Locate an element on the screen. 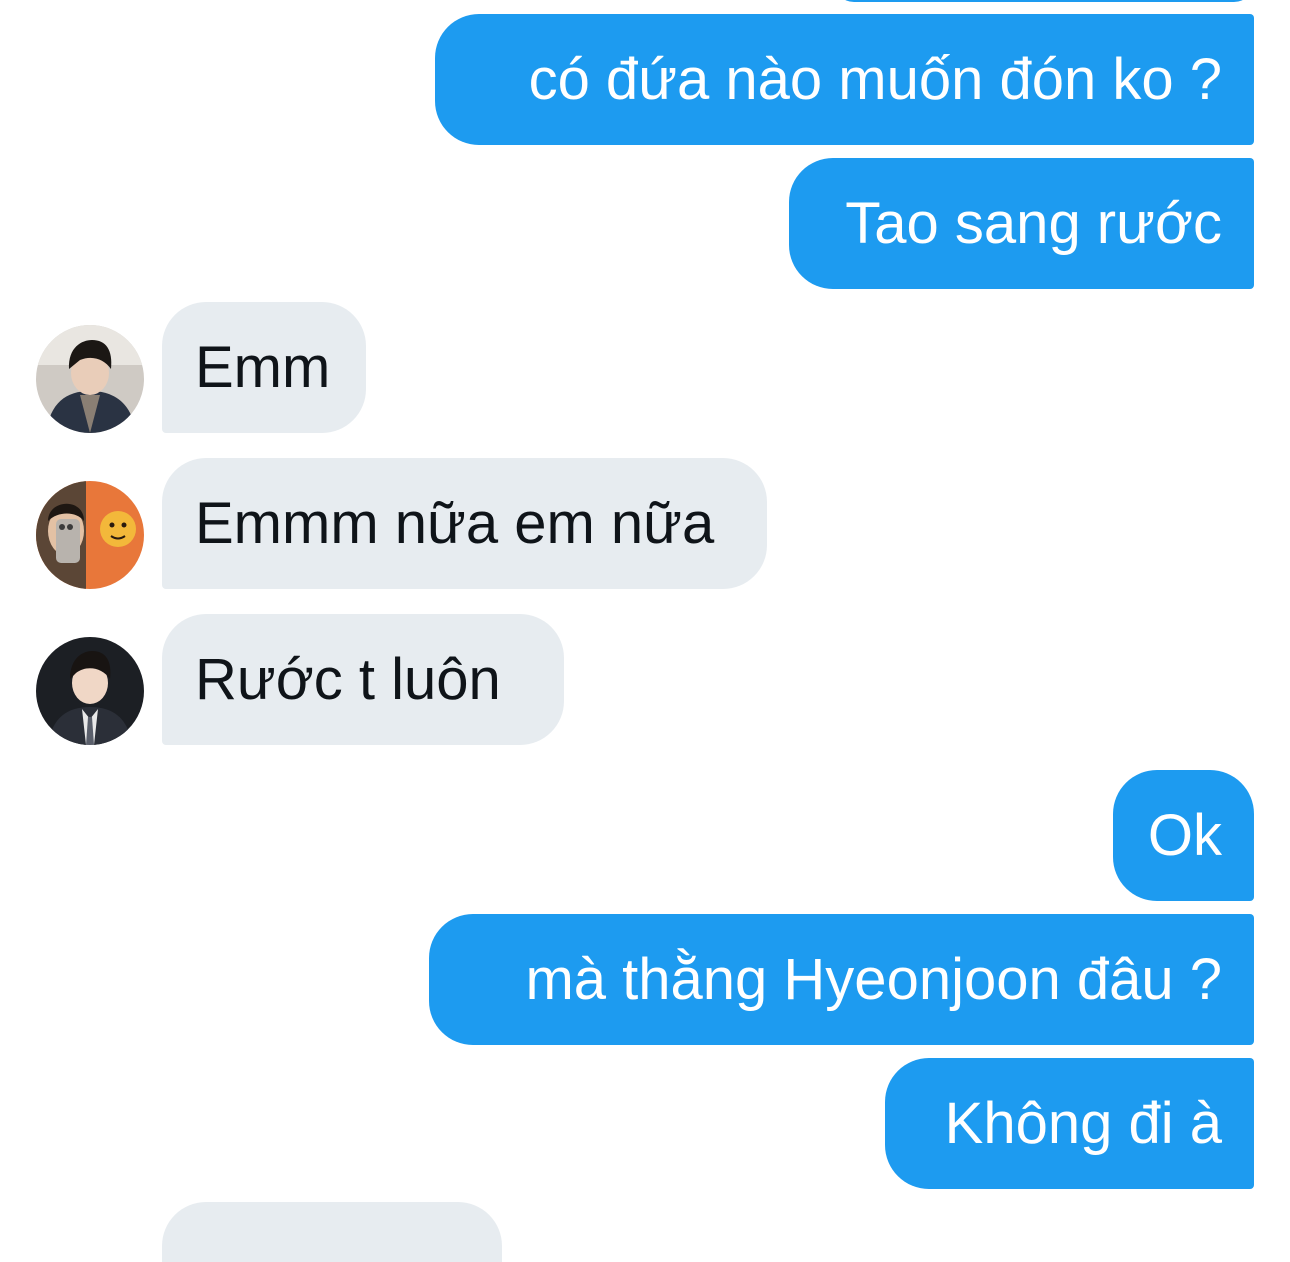  message-text: Emm is located at coordinates (263, 367).